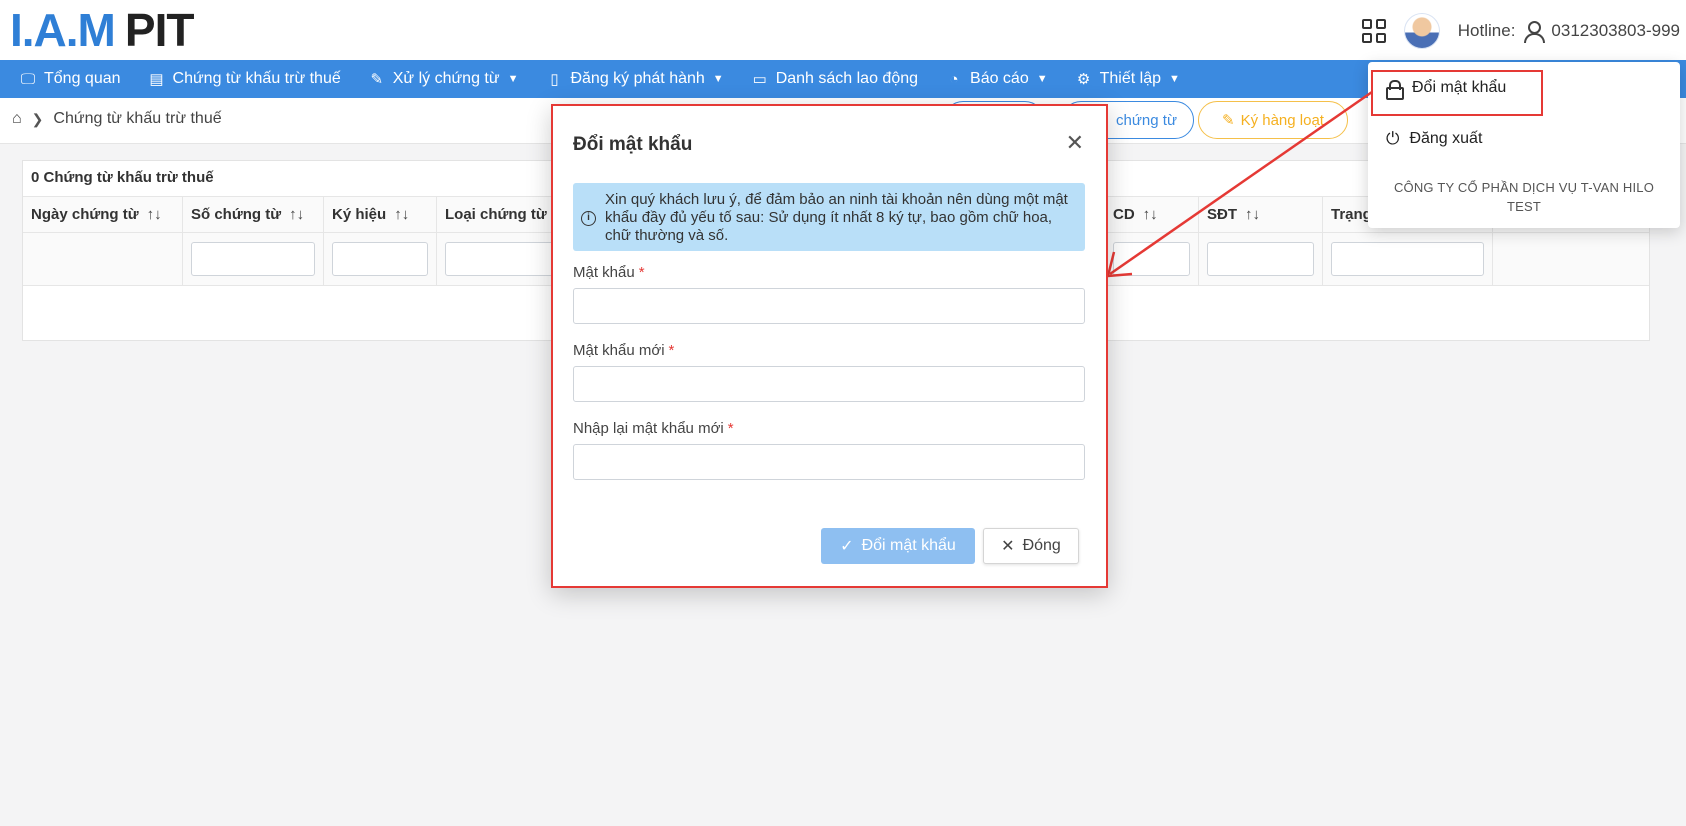  Describe the element at coordinates (624, 350) in the screenshot. I see `new-password-label: Mật khẩu mới *` at that location.